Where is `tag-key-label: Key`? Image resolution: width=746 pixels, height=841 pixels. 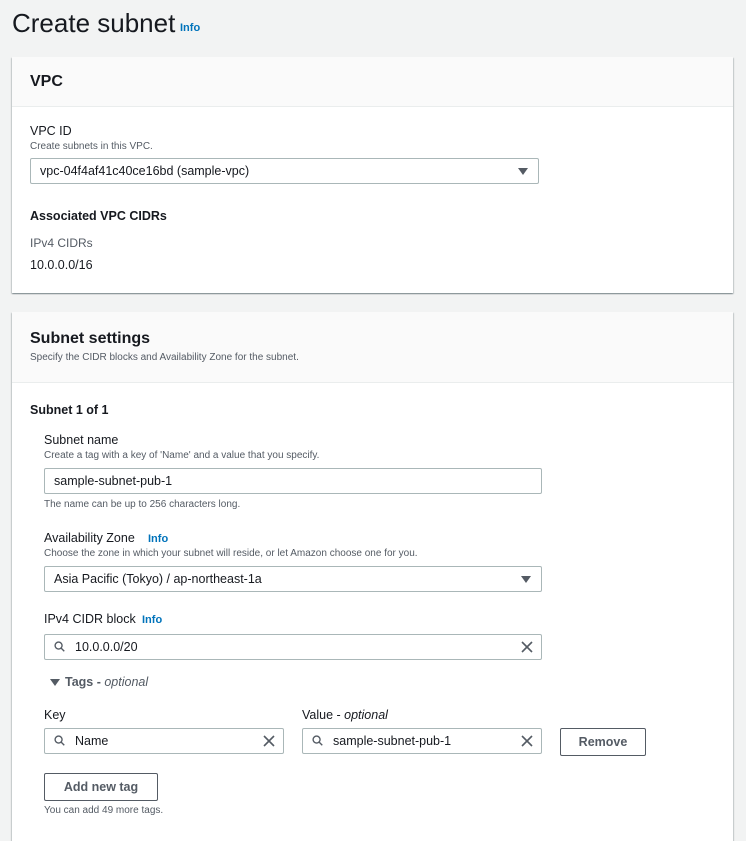 tag-key-label: Key is located at coordinates (55, 715).